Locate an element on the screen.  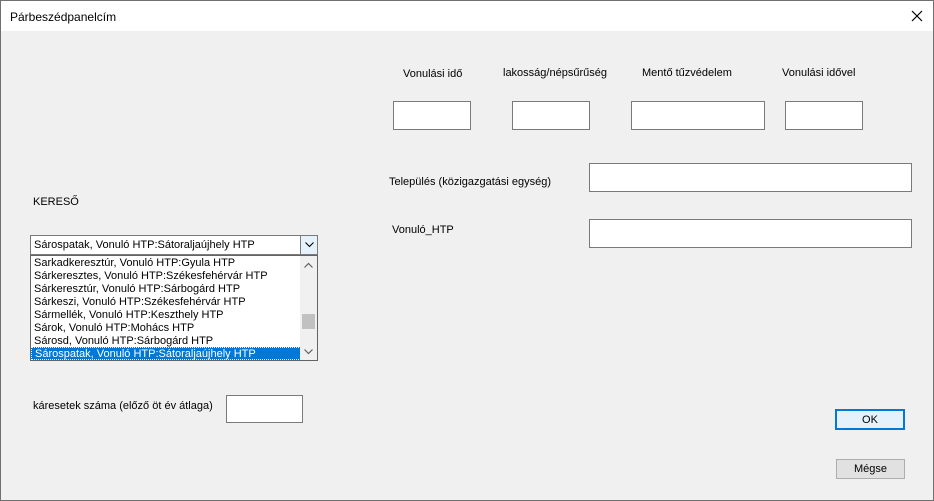
scroll-down-button is located at coordinates (308, 351).